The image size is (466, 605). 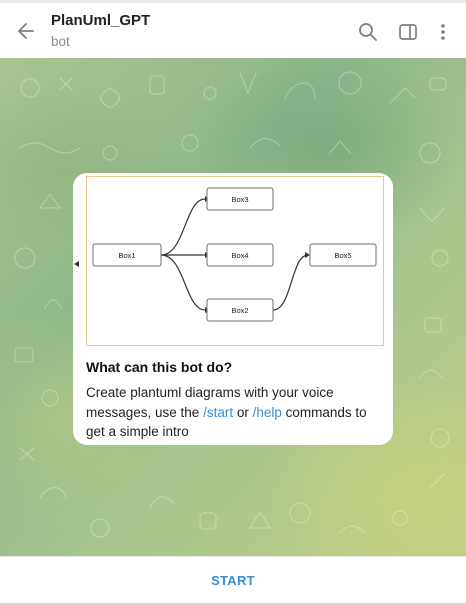 I want to click on search-button, so click(x=368, y=32).